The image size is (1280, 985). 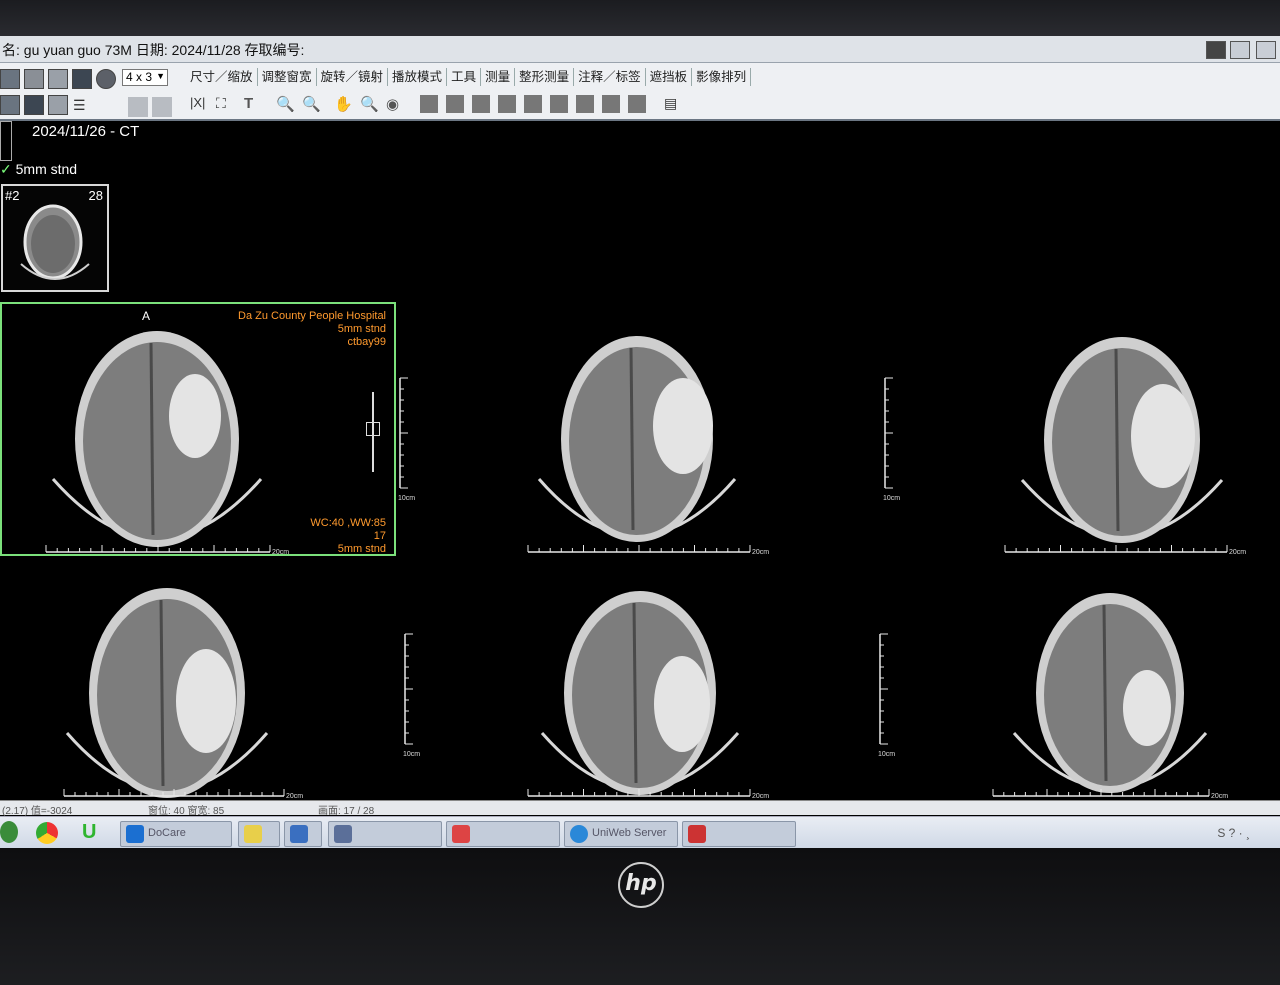 I want to click on zoom-in-icon: 🔍, so click(x=285, y=104).